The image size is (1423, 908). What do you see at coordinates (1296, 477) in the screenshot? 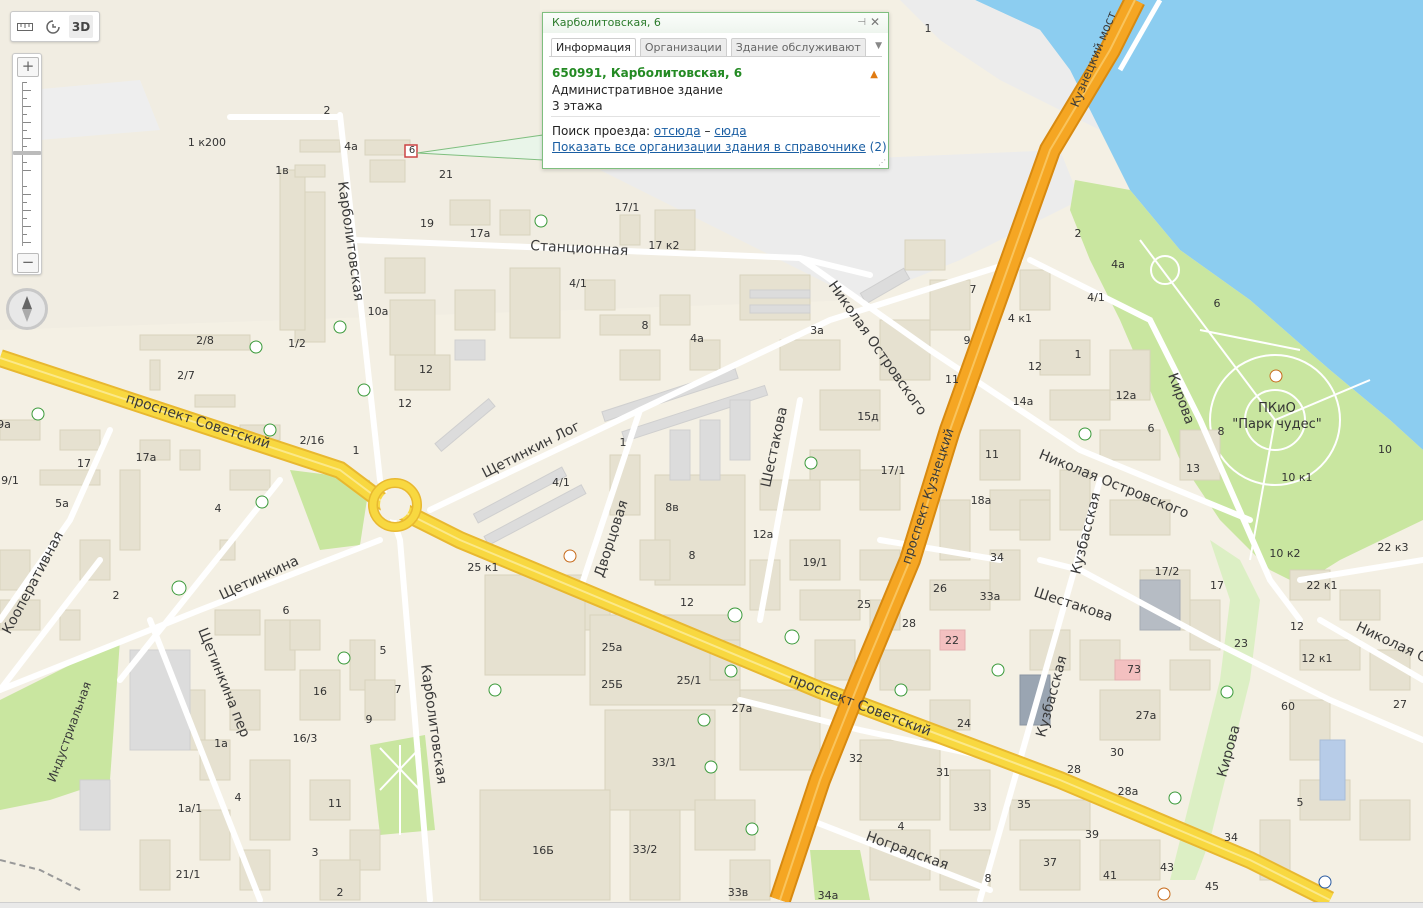
I see `house-number: 10 к1` at bounding box center [1296, 477].